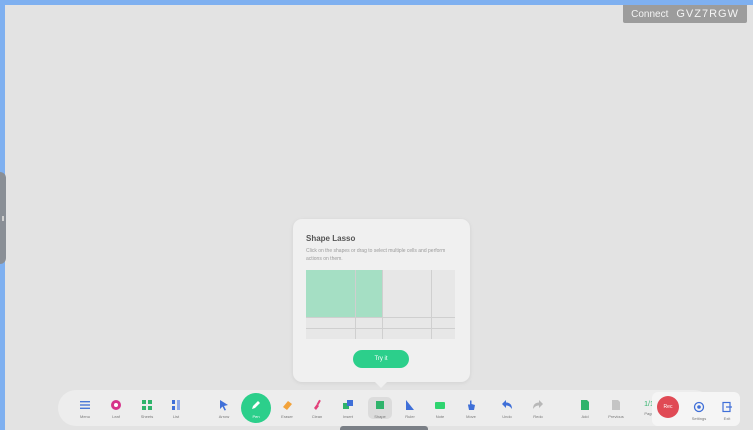 Image resolution: width=753 pixels, height=430 pixels. I want to click on toolbar-previous: Previous, so click(616, 408).